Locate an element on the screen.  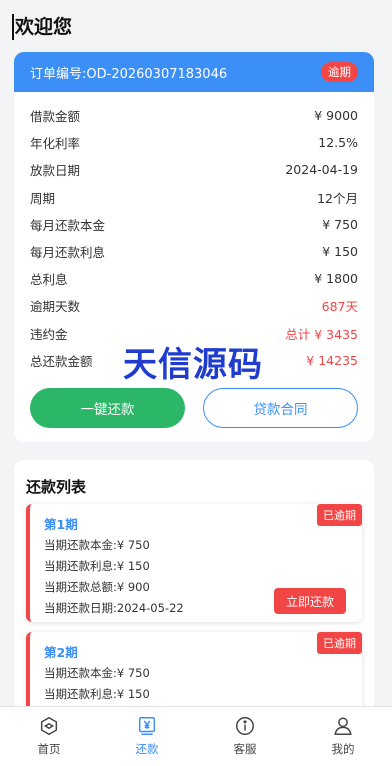
tab-label: 客服 is located at coordinates (245, 749).